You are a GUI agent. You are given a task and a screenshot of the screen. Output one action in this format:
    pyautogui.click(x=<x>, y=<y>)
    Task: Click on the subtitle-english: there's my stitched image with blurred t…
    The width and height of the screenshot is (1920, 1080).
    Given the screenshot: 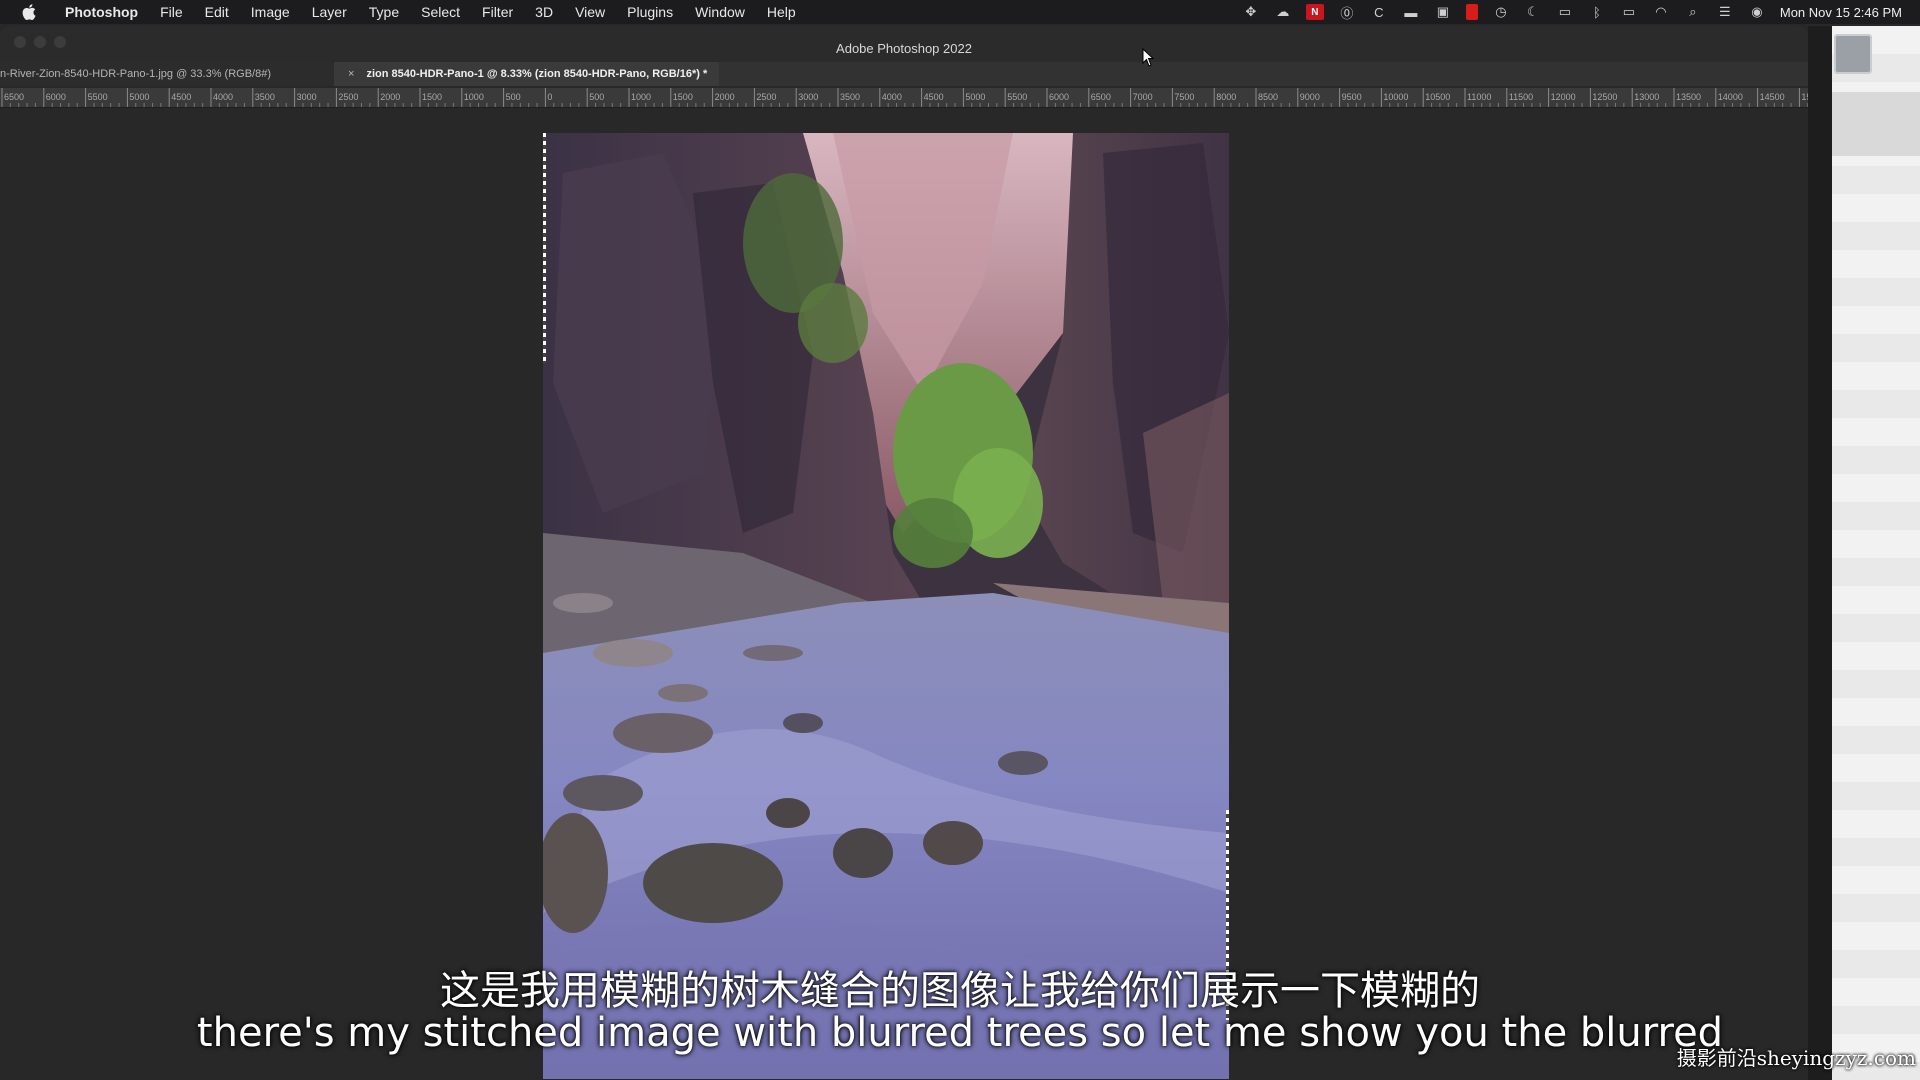 What is the action you would take?
    pyautogui.click(x=960, y=1033)
    